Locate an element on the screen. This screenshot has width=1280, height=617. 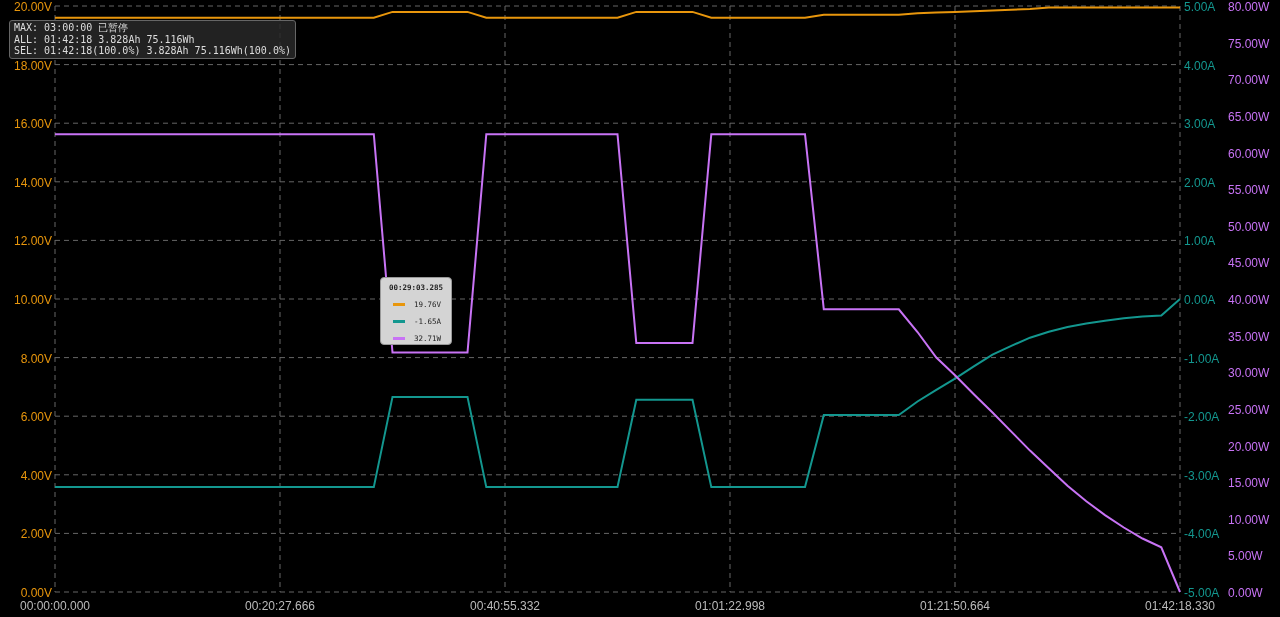
axis-label: 01:42:18.330 is located at coordinates (1180, 606).